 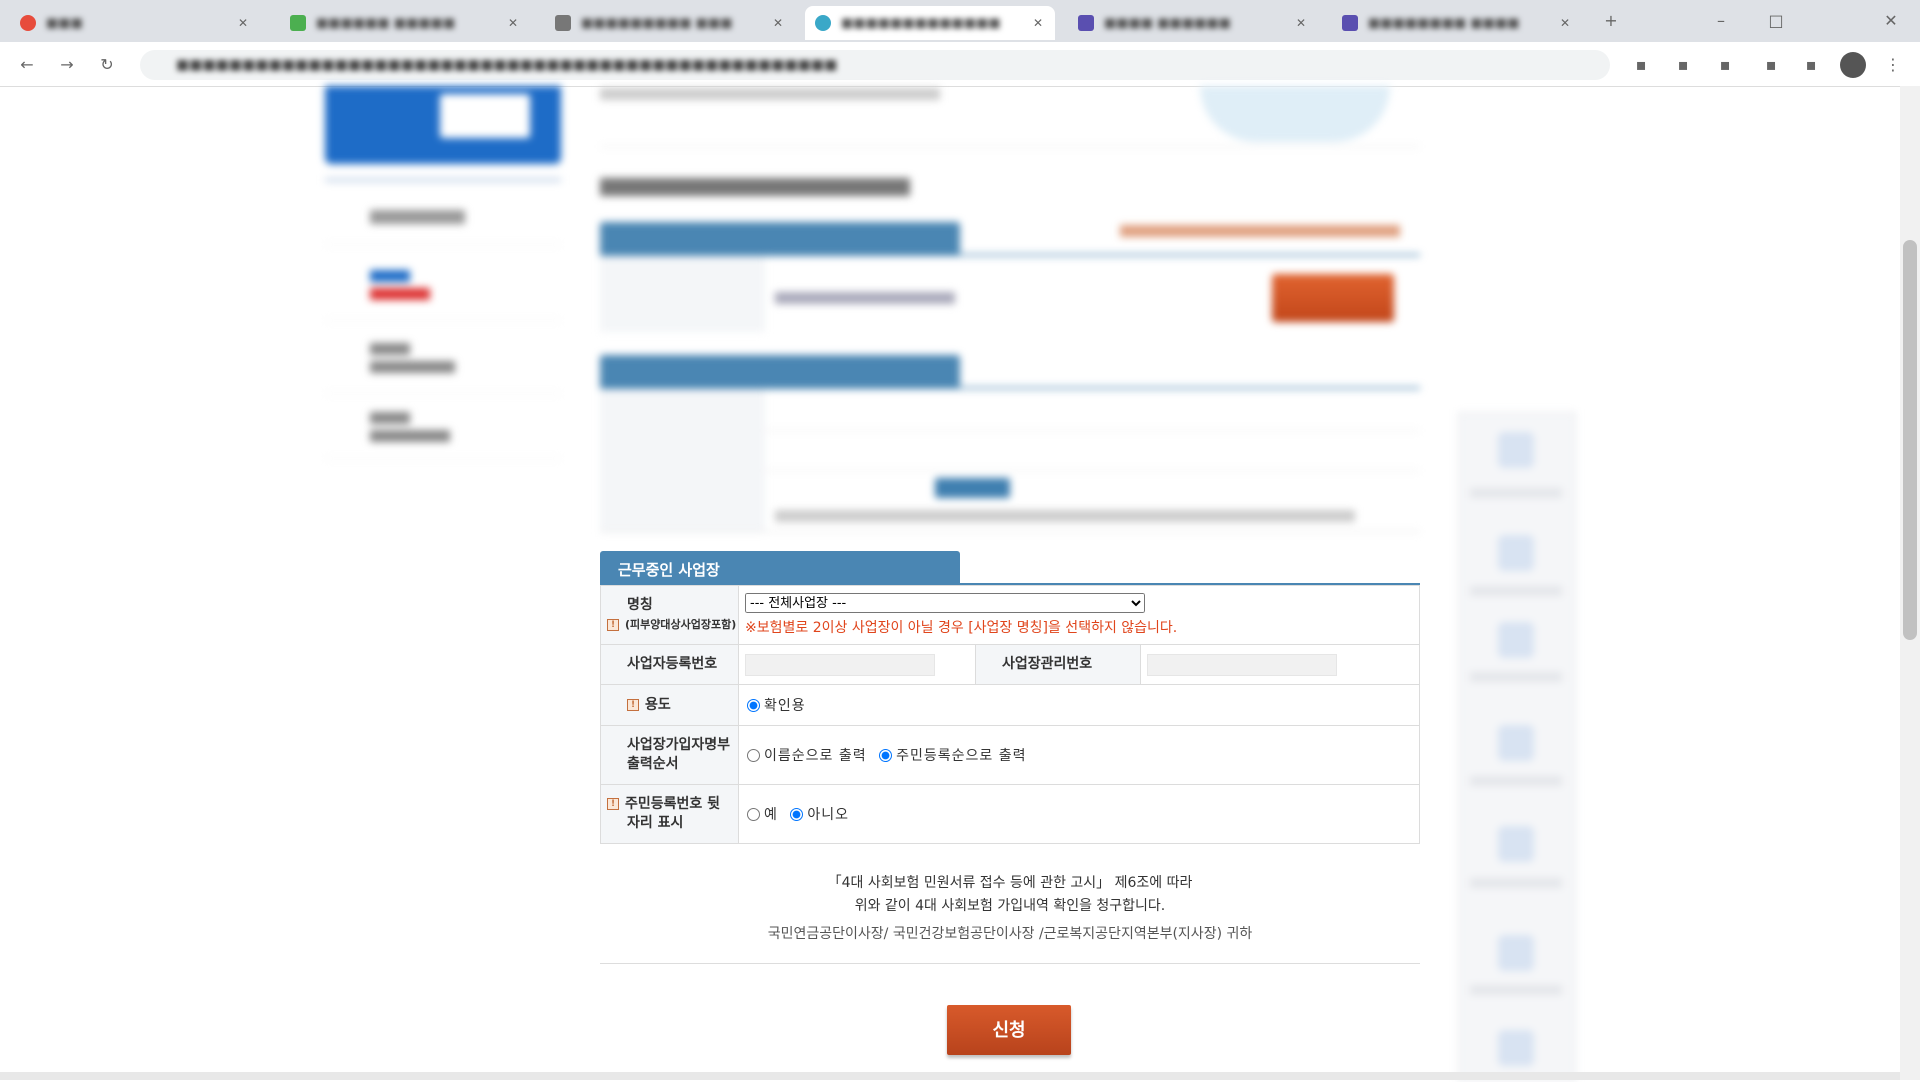 I want to click on section-title: 근무중인 사업장, so click(x=669, y=570).